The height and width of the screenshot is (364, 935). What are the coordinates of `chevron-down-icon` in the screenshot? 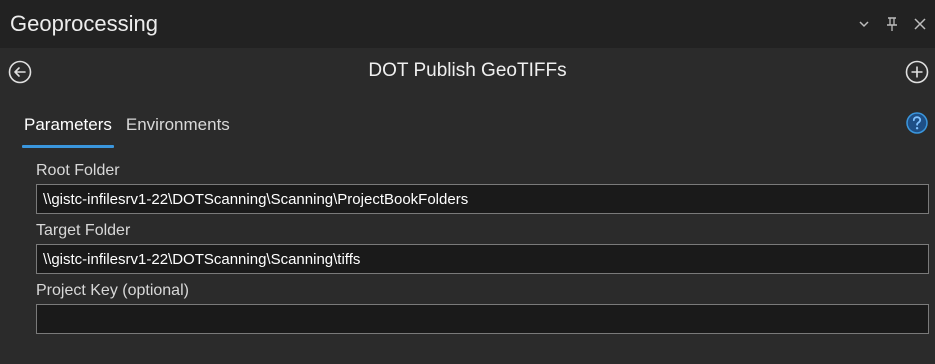 It's located at (864, 24).